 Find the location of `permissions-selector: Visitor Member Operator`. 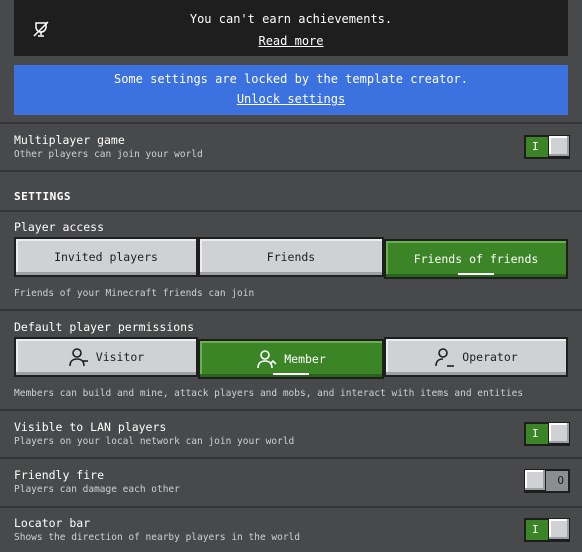

permissions-selector: Visitor Member Operator is located at coordinates (291, 358).